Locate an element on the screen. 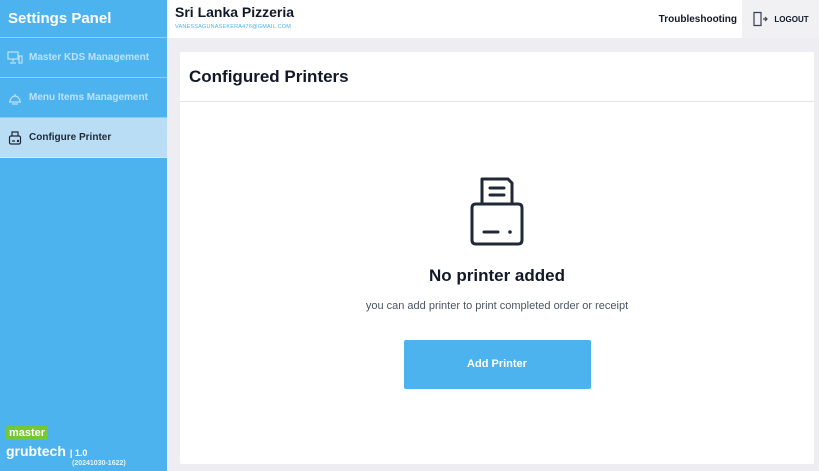 Image resolution: width=819 pixels, height=471 pixels. brand-logo: master grubtech | 1.0 (20241030-1622) is located at coordinates (66, 445).